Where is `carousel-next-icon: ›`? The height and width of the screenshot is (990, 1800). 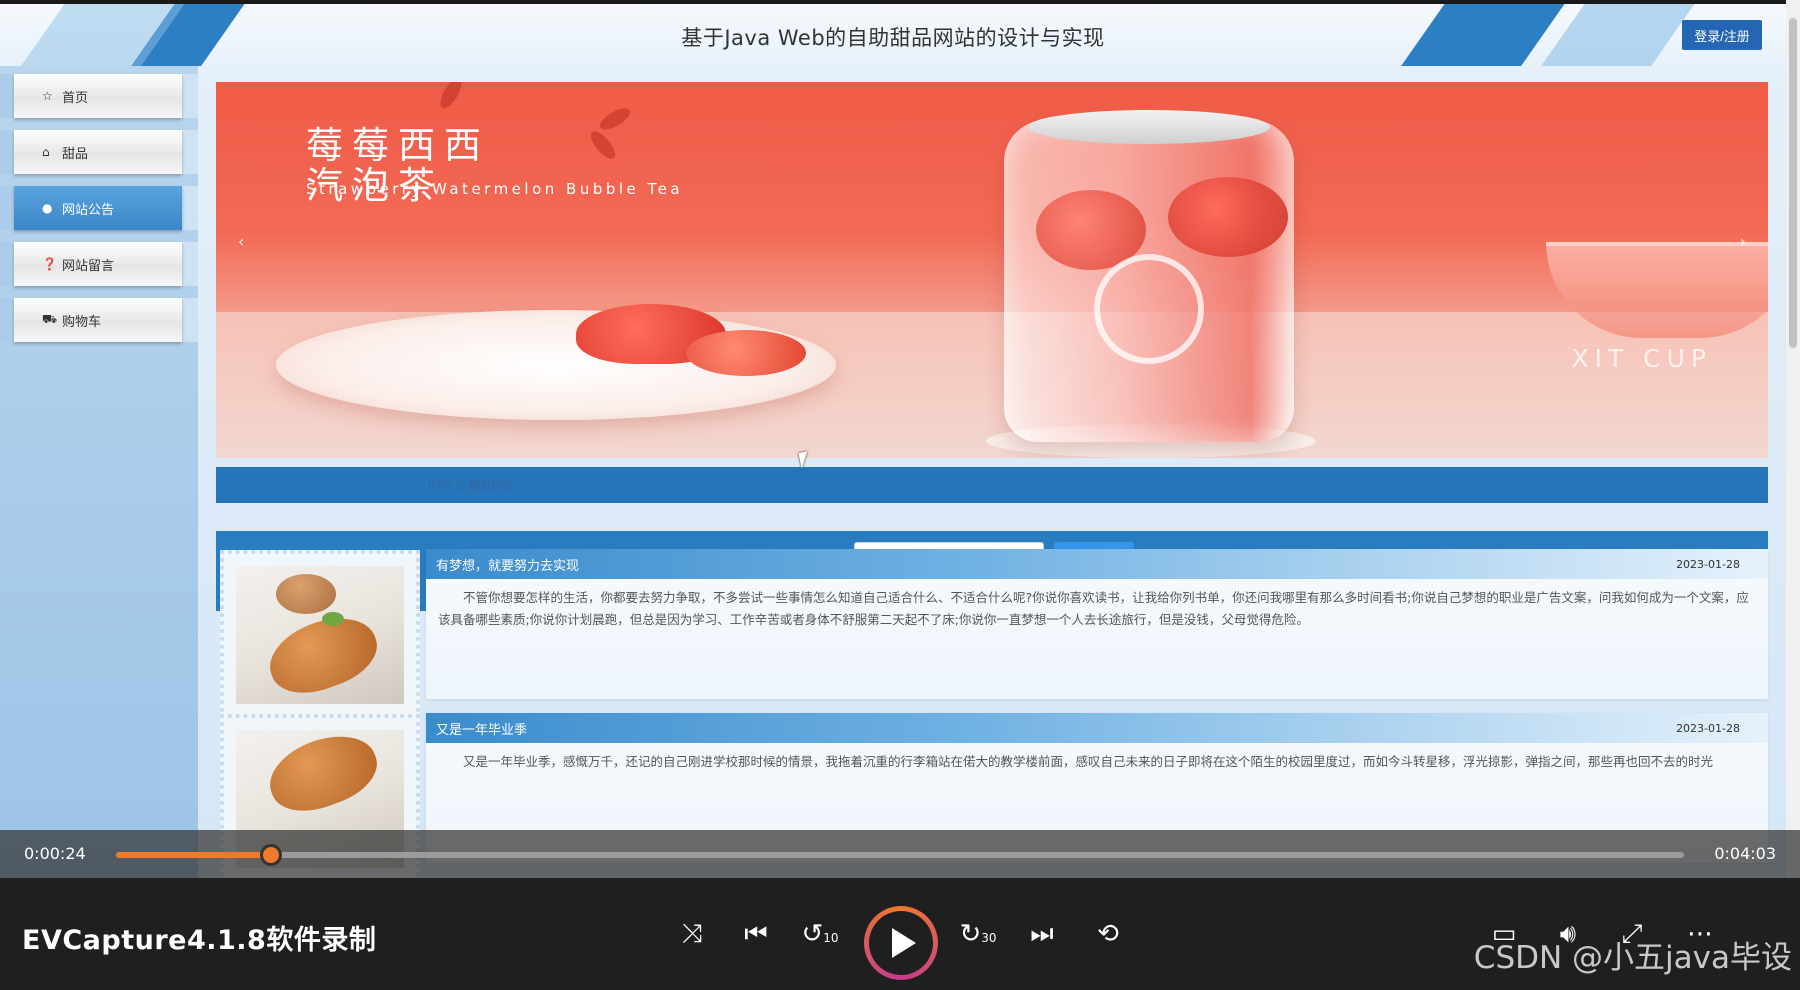
carousel-next-icon: › is located at coordinates (1743, 241).